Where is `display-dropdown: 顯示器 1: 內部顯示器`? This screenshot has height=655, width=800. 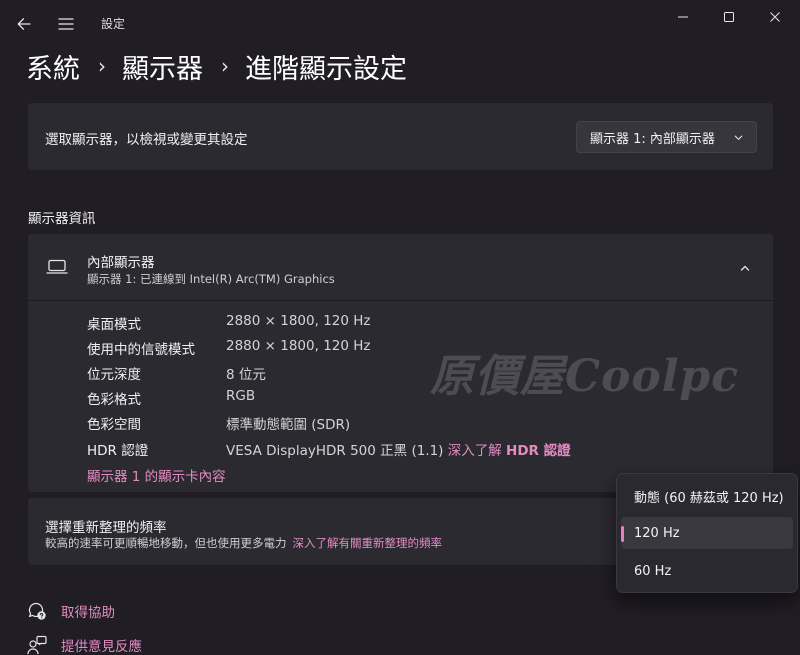 display-dropdown: 顯示器 1: 內部顯示器 is located at coordinates (666, 137).